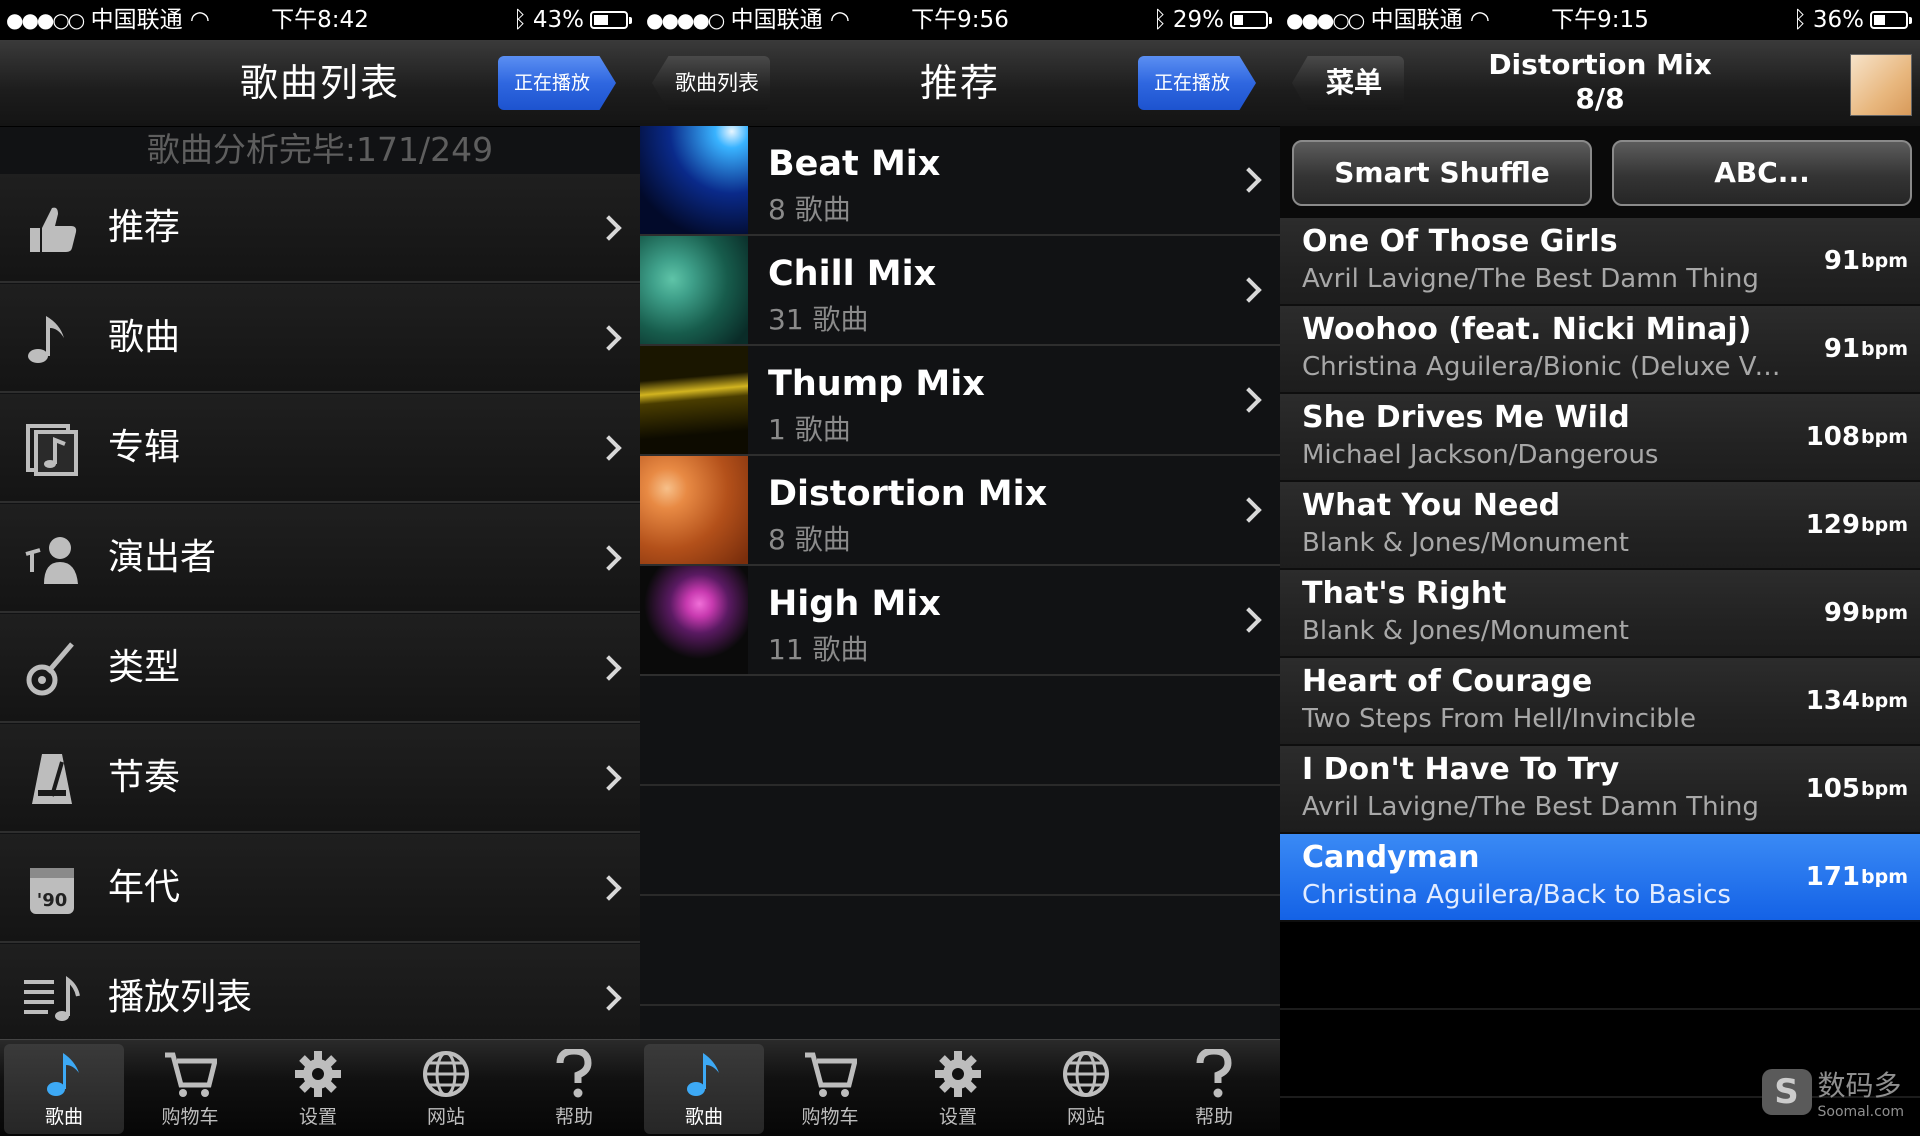 Image resolution: width=1920 pixels, height=1136 pixels. Describe the element at coordinates (818, 319) in the screenshot. I see `mix-count: 31 歌曲` at that location.